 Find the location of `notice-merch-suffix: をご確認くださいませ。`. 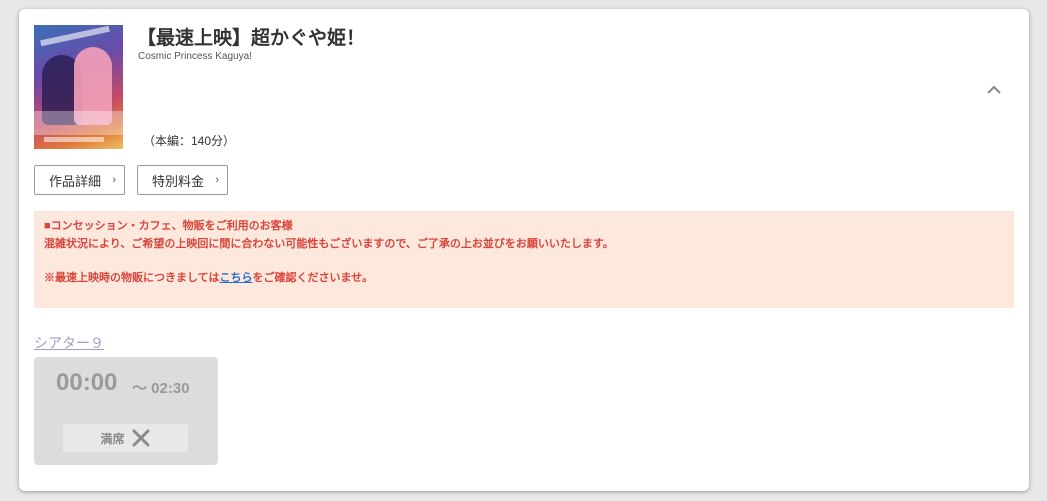

notice-merch-suffix: をご確認くださいませ。 is located at coordinates (313, 278).